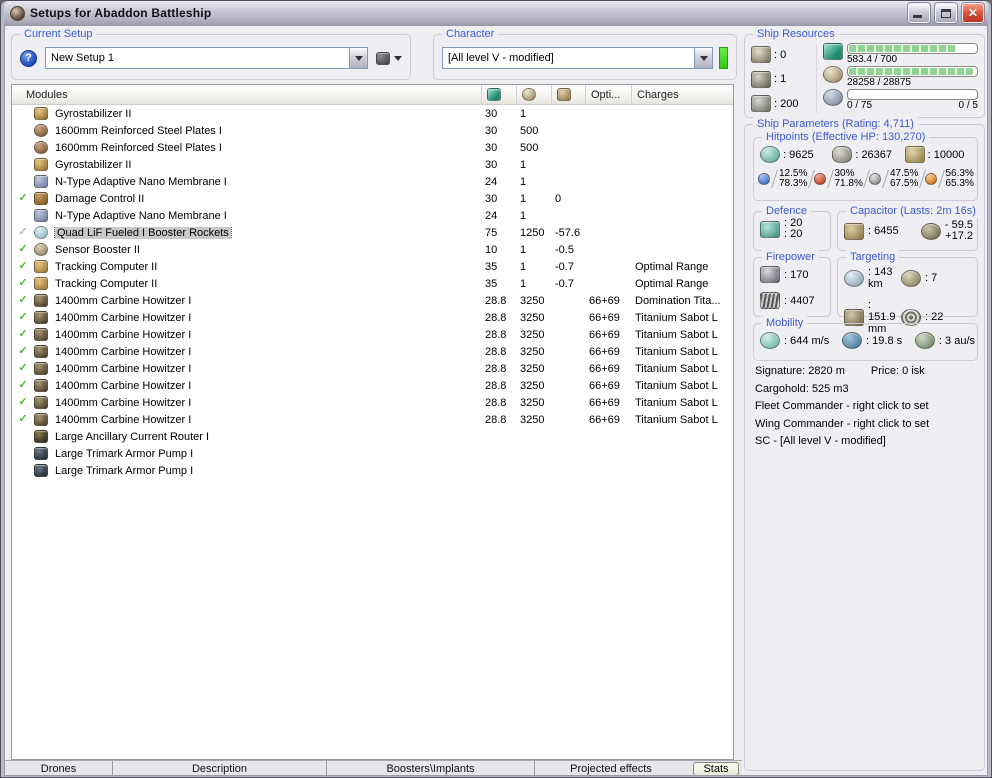 The width and height of the screenshot is (992, 778). I want to click on fitted-check-icon: ✓, so click(23, 232).